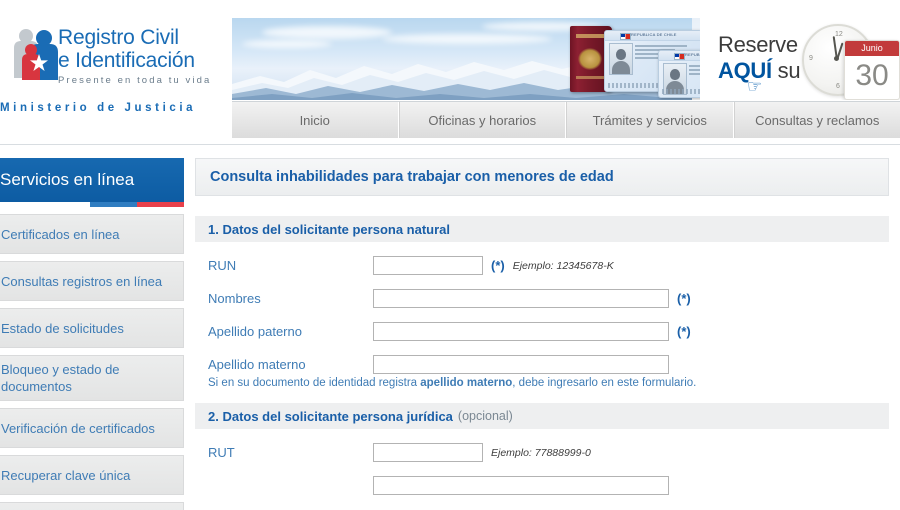 The height and width of the screenshot is (510, 900). Describe the element at coordinates (838, 86) in the screenshot. I see `clock-tick-6: 6` at that location.